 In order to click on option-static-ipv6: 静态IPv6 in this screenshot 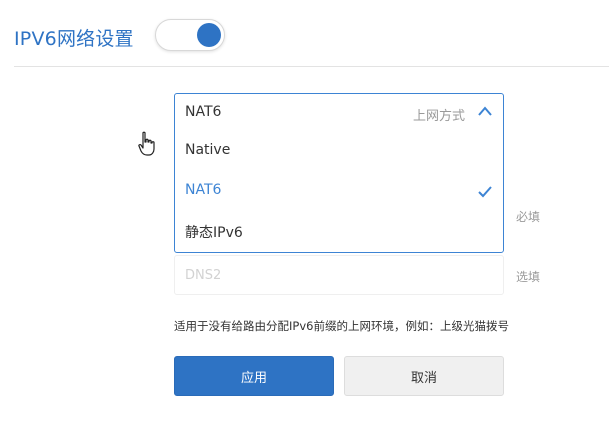, I will do `click(339, 232)`.